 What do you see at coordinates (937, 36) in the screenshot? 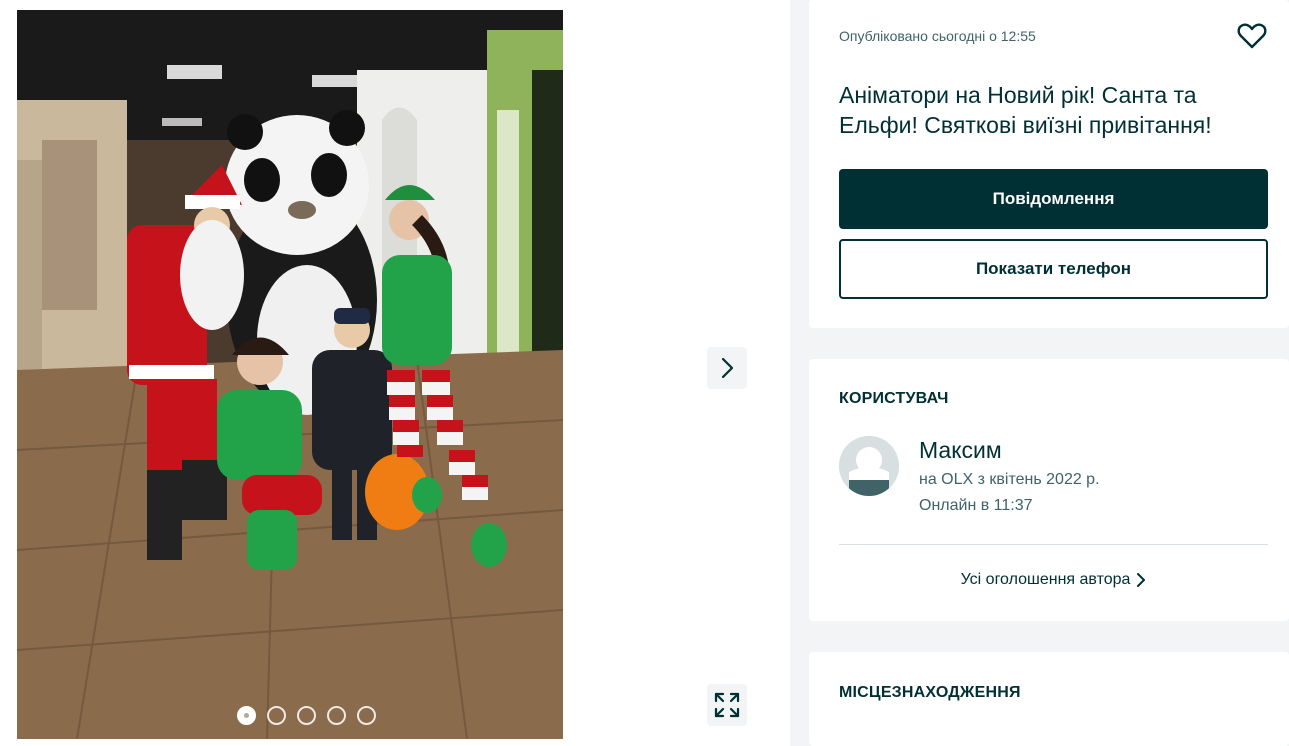
I see `published-date: Опубліковано сьогодні о 12:55` at bounding box center [937, 36].